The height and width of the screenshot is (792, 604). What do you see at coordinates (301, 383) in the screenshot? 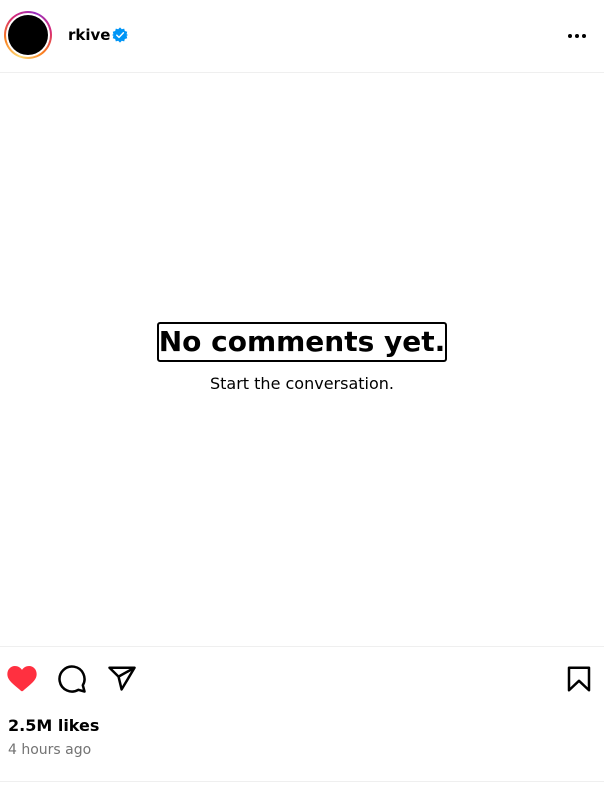
I see `empty-comments-subtitle: Start the conversation.` at bounding box center [301, 383].